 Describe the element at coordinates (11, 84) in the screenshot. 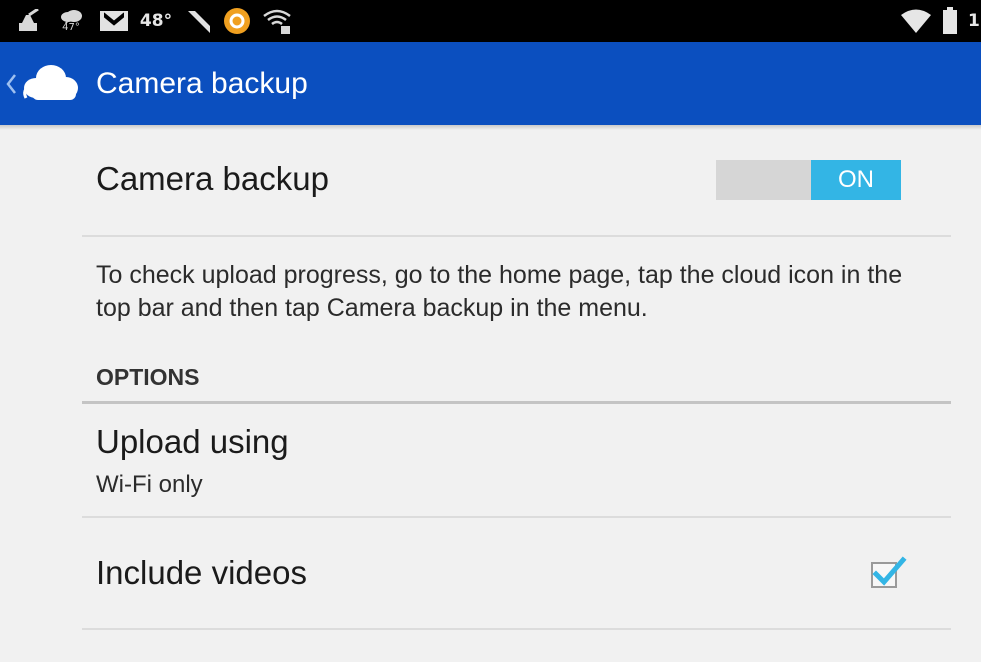

I see `back-chevron-icon` at that location.